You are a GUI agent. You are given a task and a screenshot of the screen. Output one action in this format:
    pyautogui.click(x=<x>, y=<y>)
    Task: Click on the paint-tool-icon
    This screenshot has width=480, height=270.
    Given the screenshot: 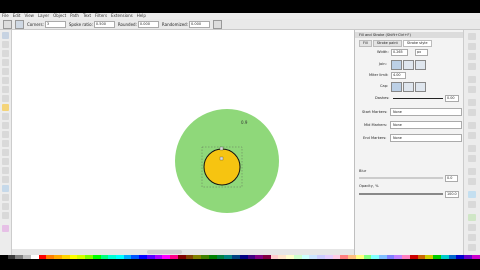 What is the action you would take?
    pyautogui.click(x=5, y=228)
    